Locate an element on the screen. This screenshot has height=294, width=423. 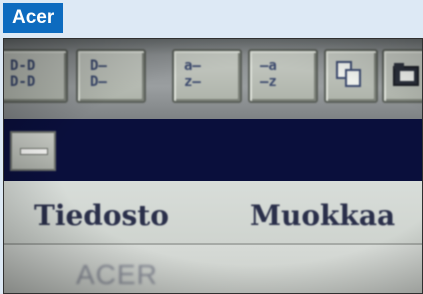
menu-item-tiedosto: Tiedosto is located at coordinates (101, 215).